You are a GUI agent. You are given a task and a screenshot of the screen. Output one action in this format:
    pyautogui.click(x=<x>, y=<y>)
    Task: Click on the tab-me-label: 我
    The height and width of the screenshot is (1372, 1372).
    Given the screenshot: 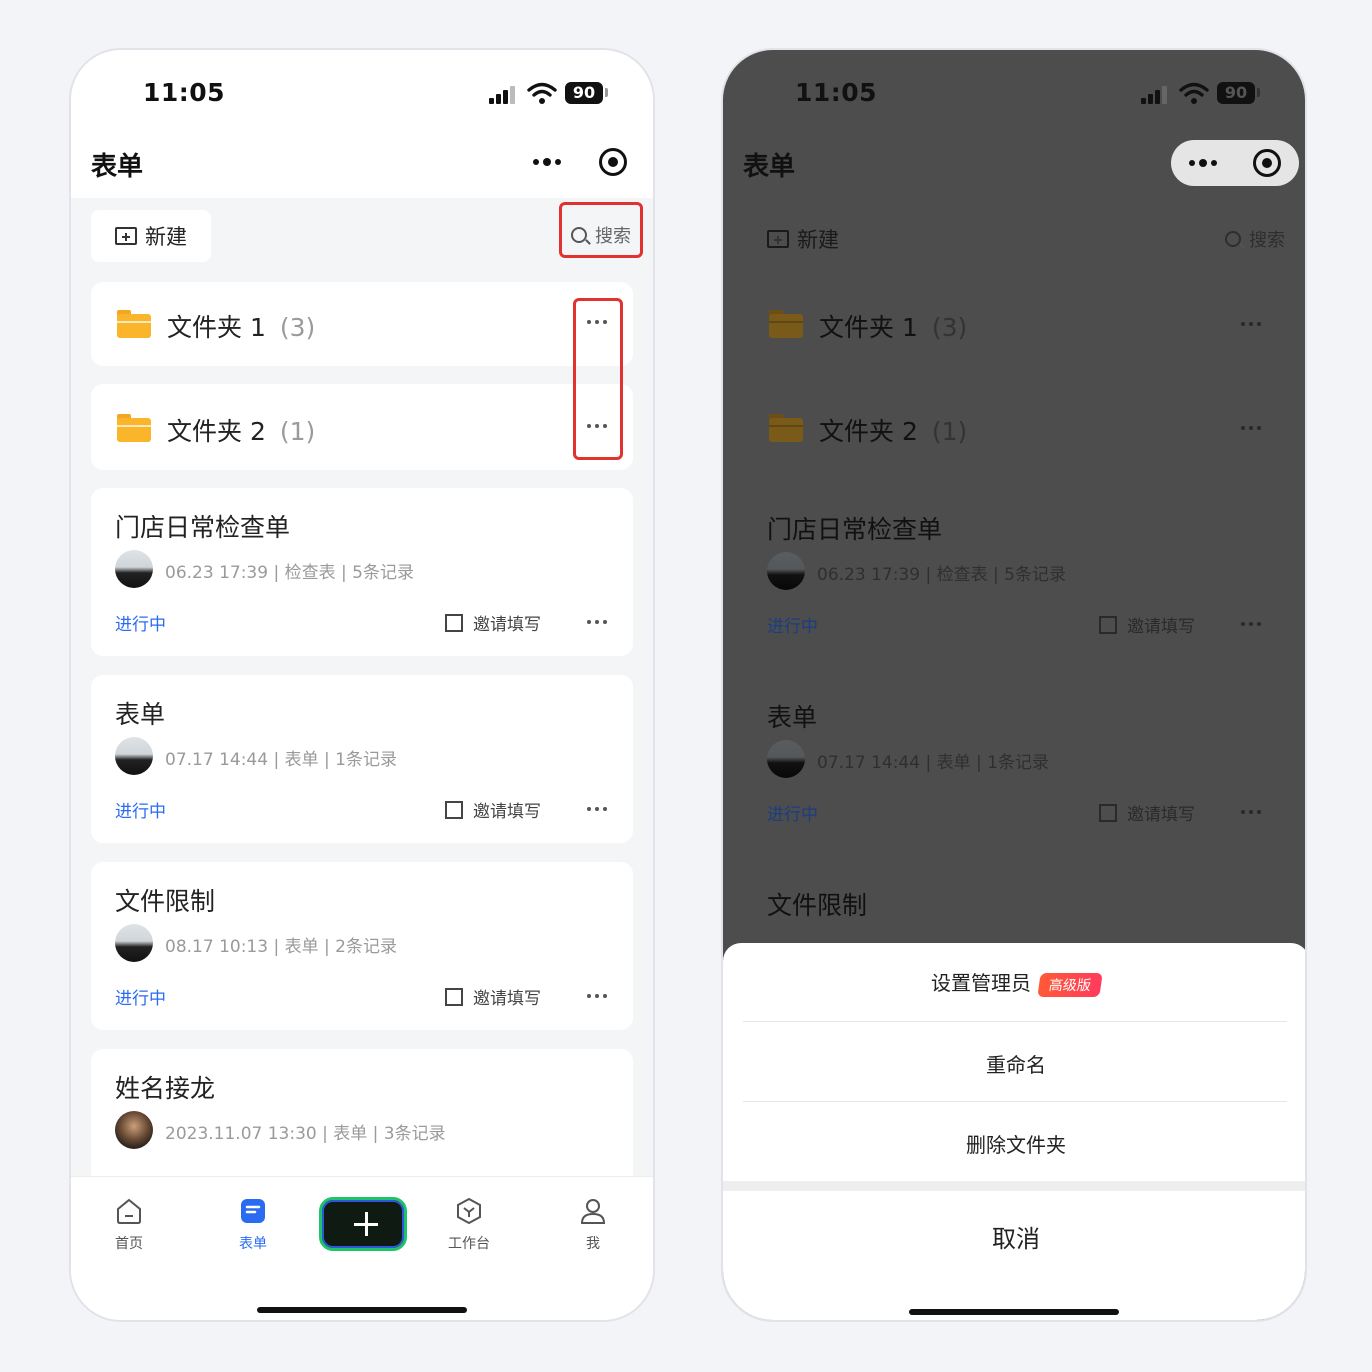 What is the action you would take?
    pyautogui.click(x=593, y=1244)
    